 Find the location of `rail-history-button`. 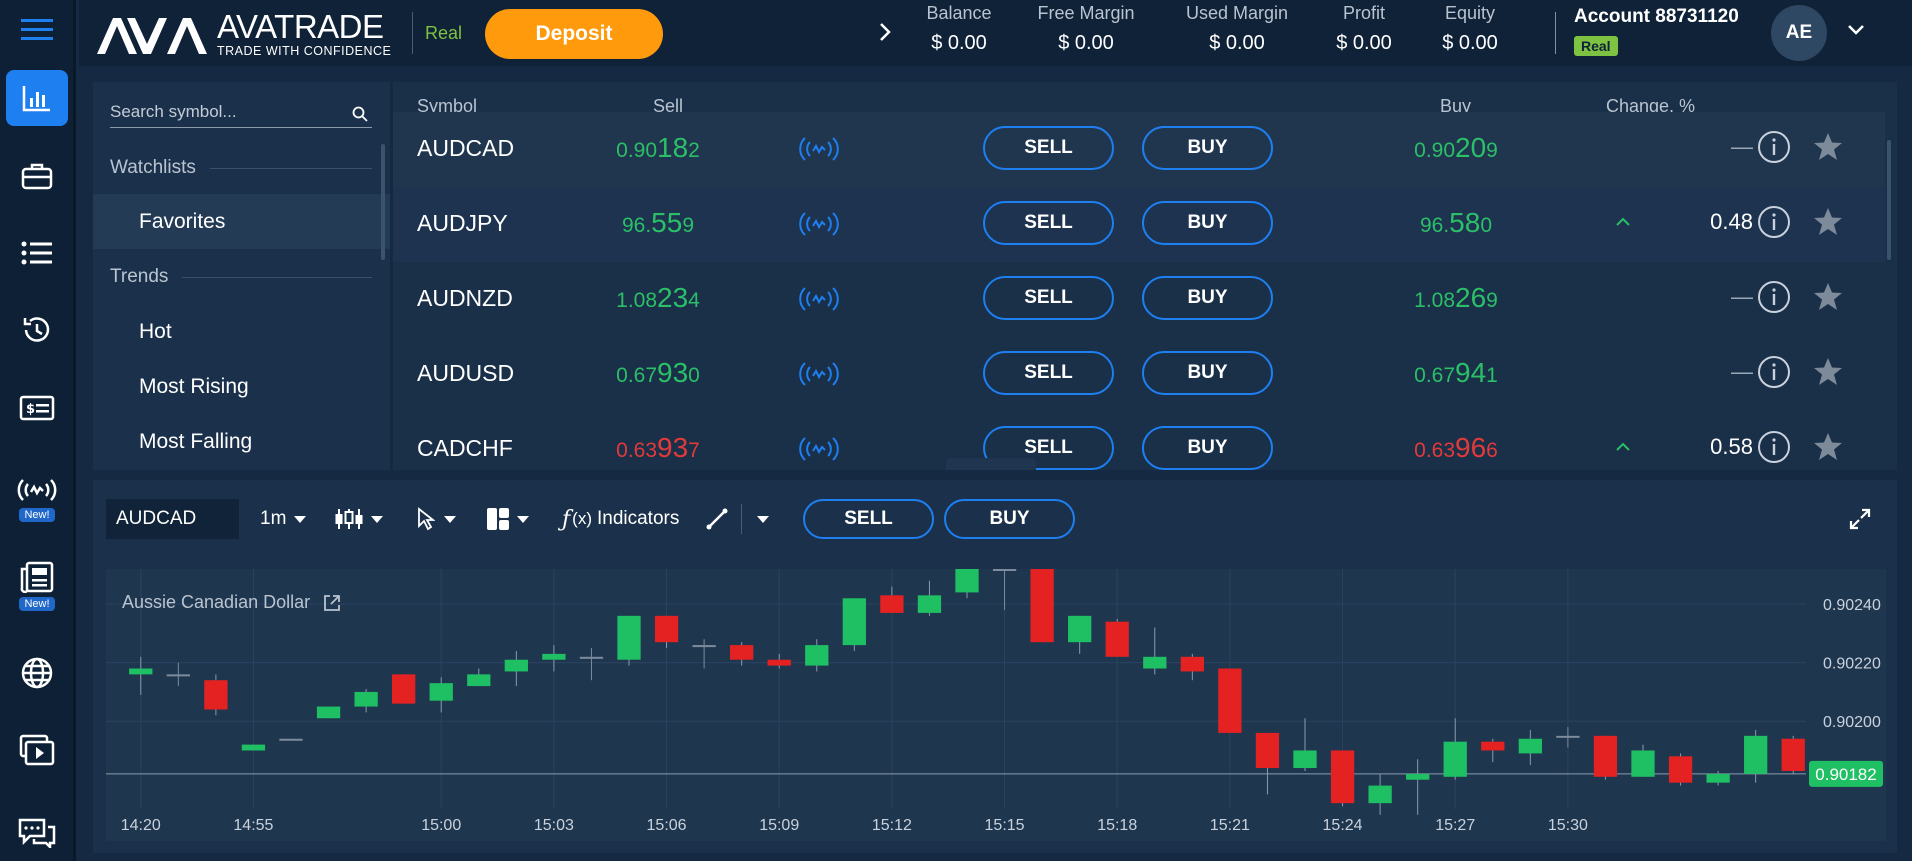

rail-history-button is located at coordinates (37, 330).